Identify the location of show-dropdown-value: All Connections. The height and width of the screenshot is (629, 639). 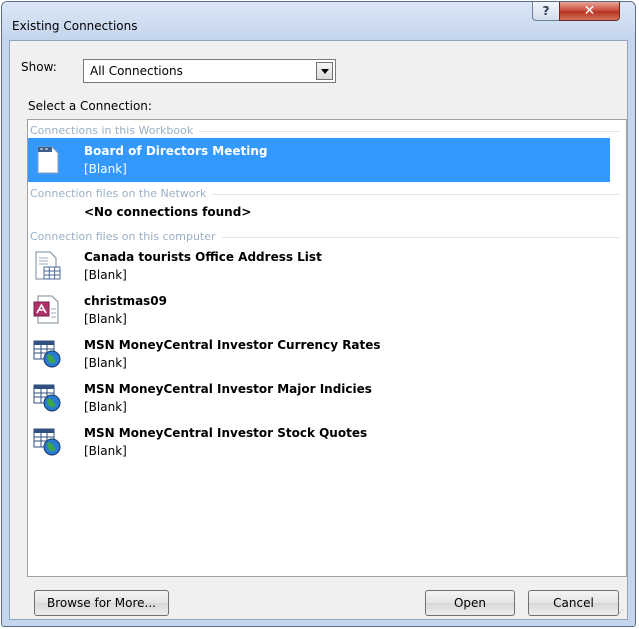
(136, 71).